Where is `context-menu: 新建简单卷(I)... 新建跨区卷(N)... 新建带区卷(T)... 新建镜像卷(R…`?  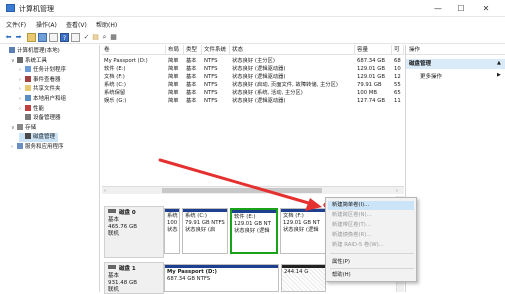 context-menu: 新建简单卷(I)... 新建跨区卷(N)... 新建带区卷(T)... 新建镜像卷(R… is located at coordinates (371, 239).